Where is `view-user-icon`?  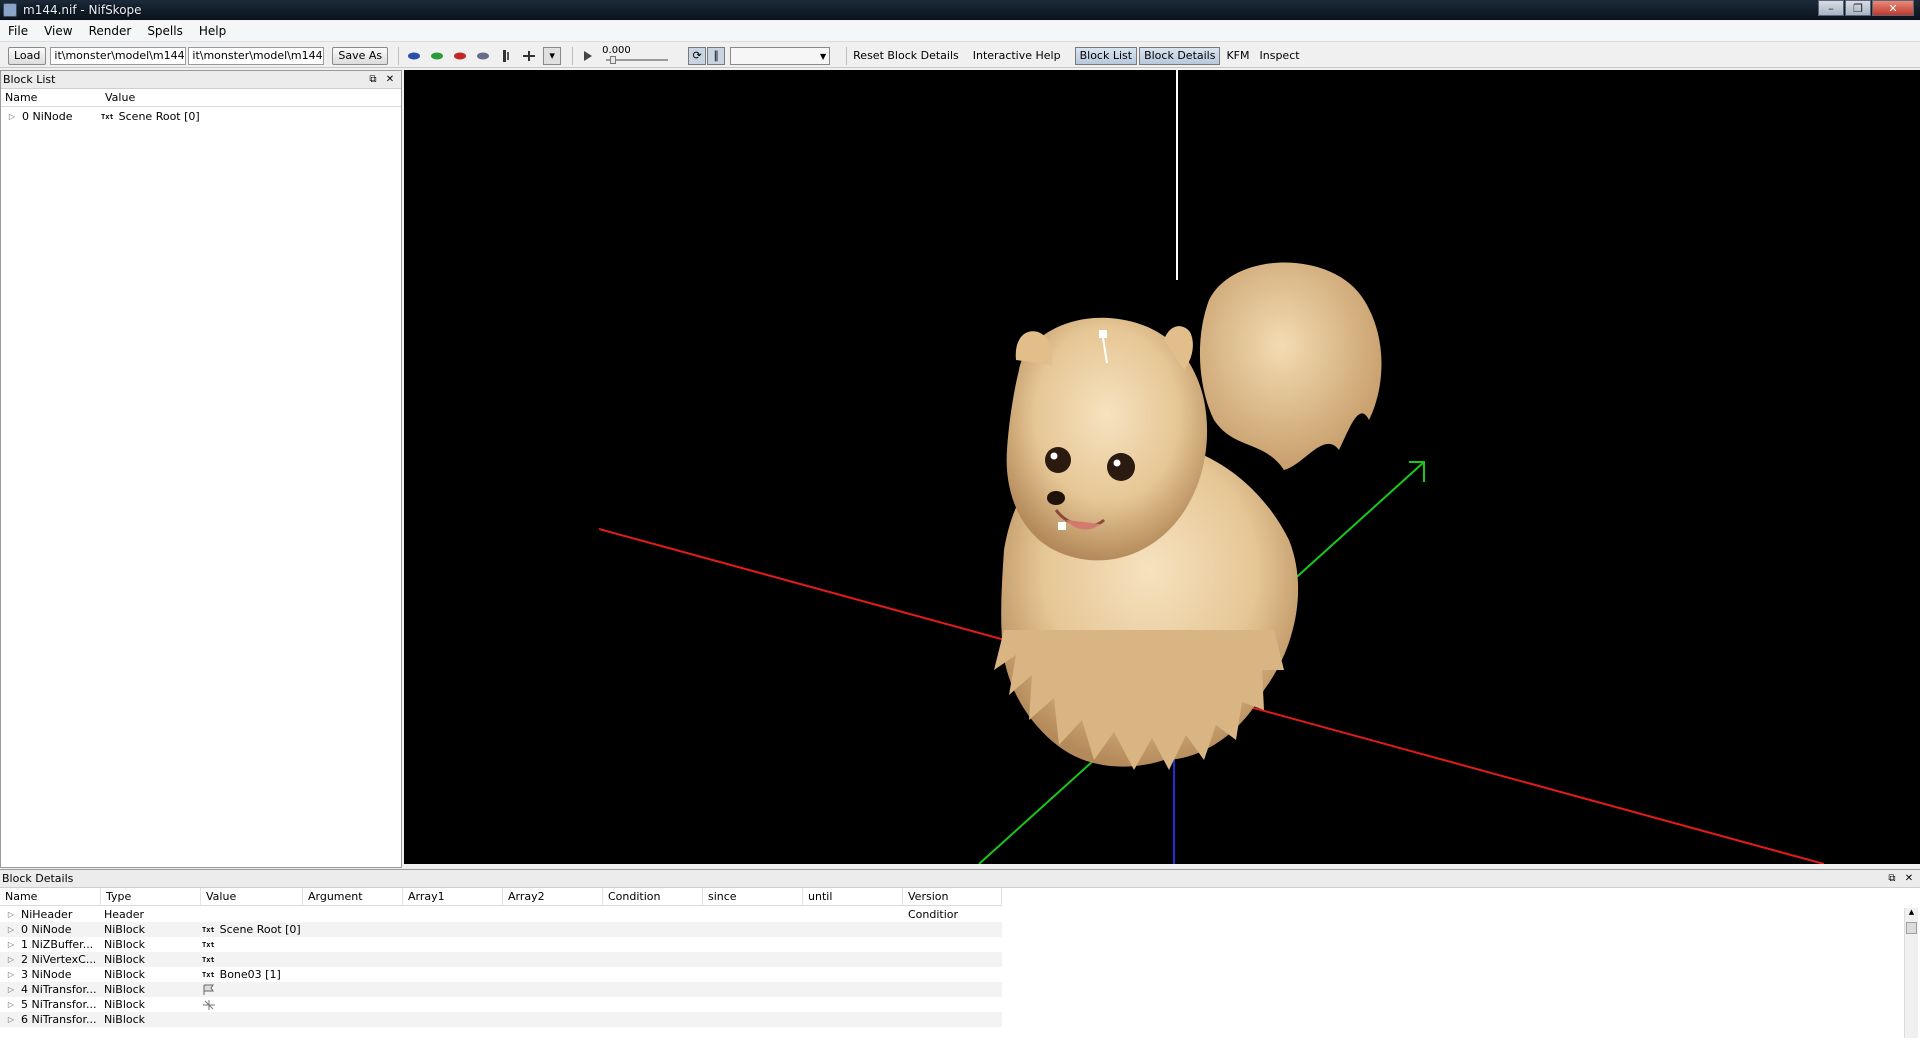 view-user-icon is located at coordinates (483, 56).